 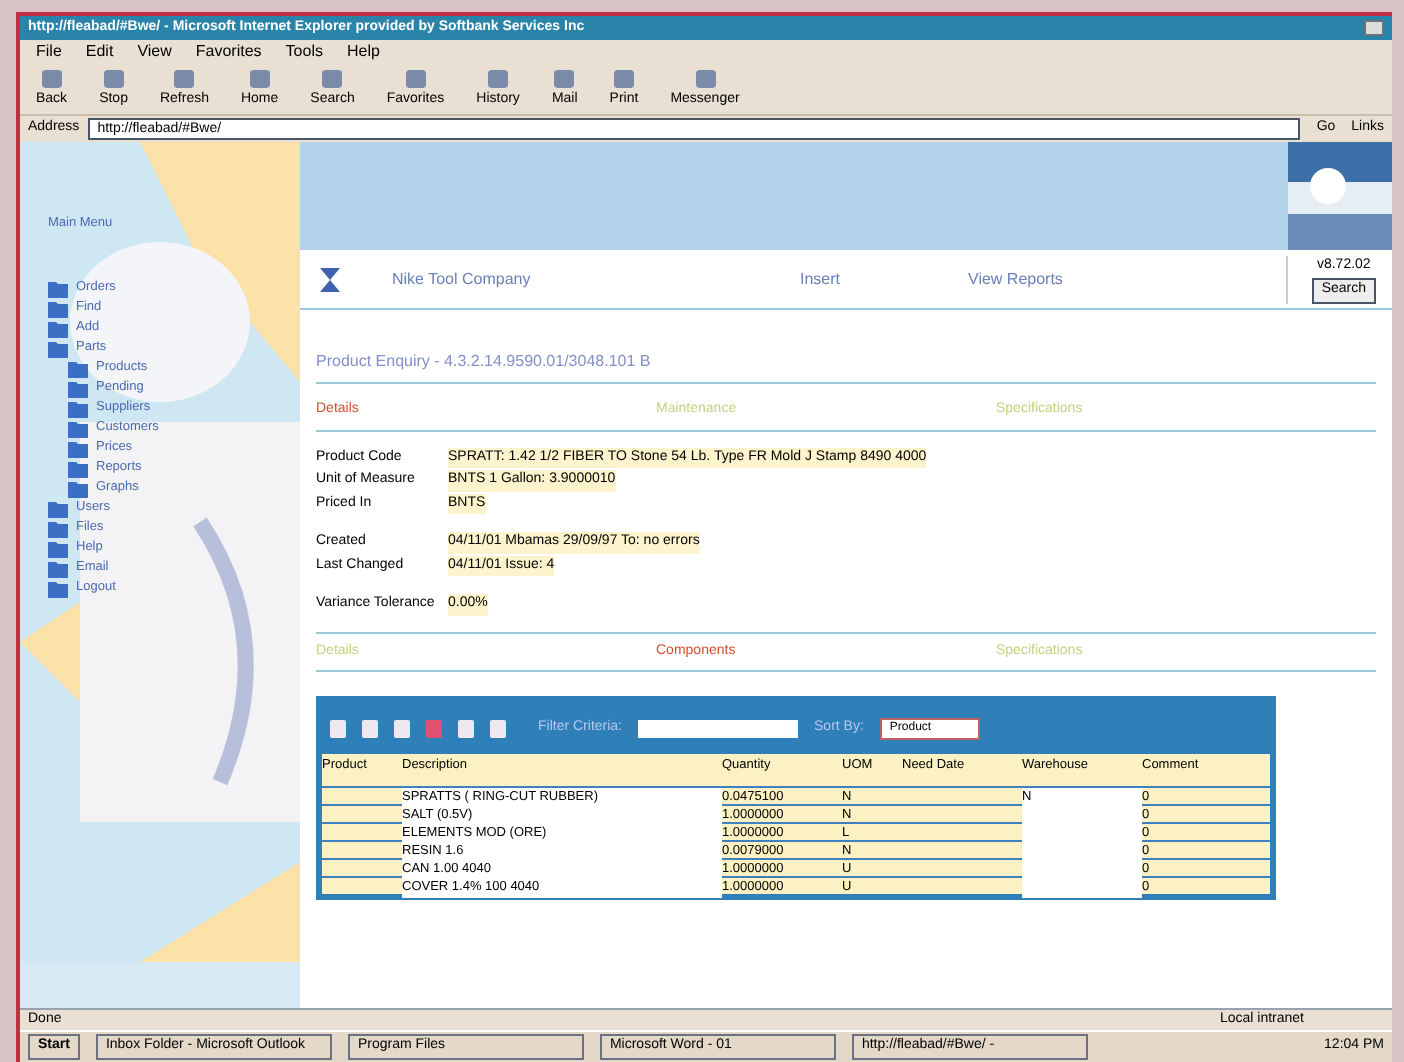 I want to click on logo-icon, so click(x=330, y=279).